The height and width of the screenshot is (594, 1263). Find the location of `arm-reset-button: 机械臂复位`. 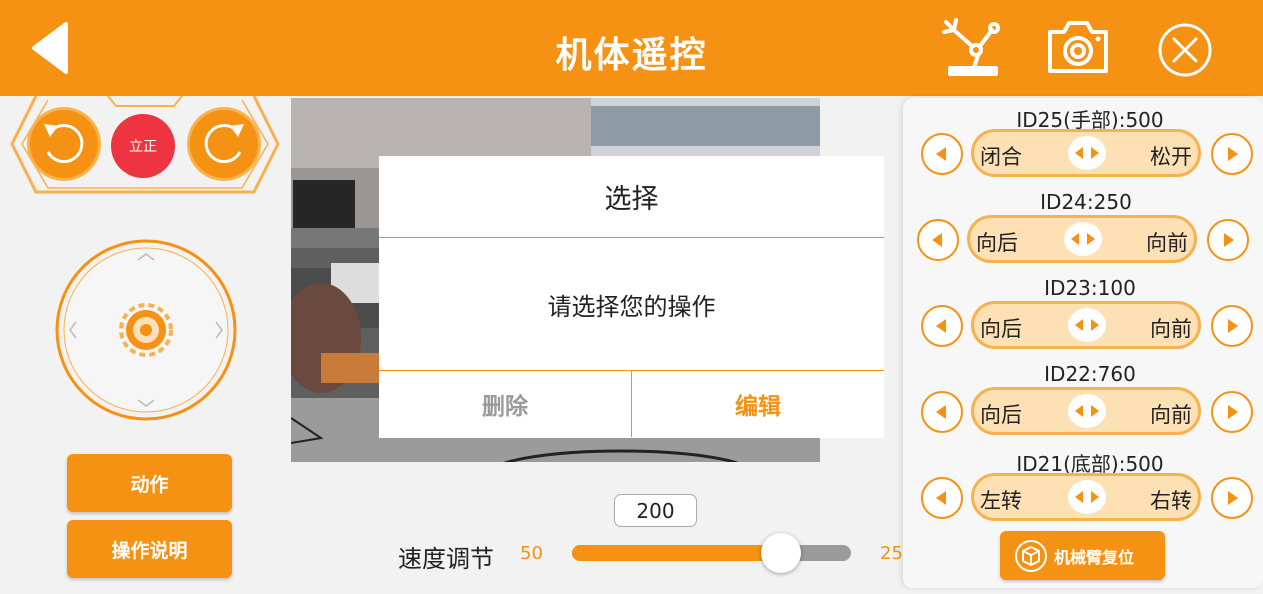

arm-reset-button: 机械臂复位 is located at coordinates (1082, 555).